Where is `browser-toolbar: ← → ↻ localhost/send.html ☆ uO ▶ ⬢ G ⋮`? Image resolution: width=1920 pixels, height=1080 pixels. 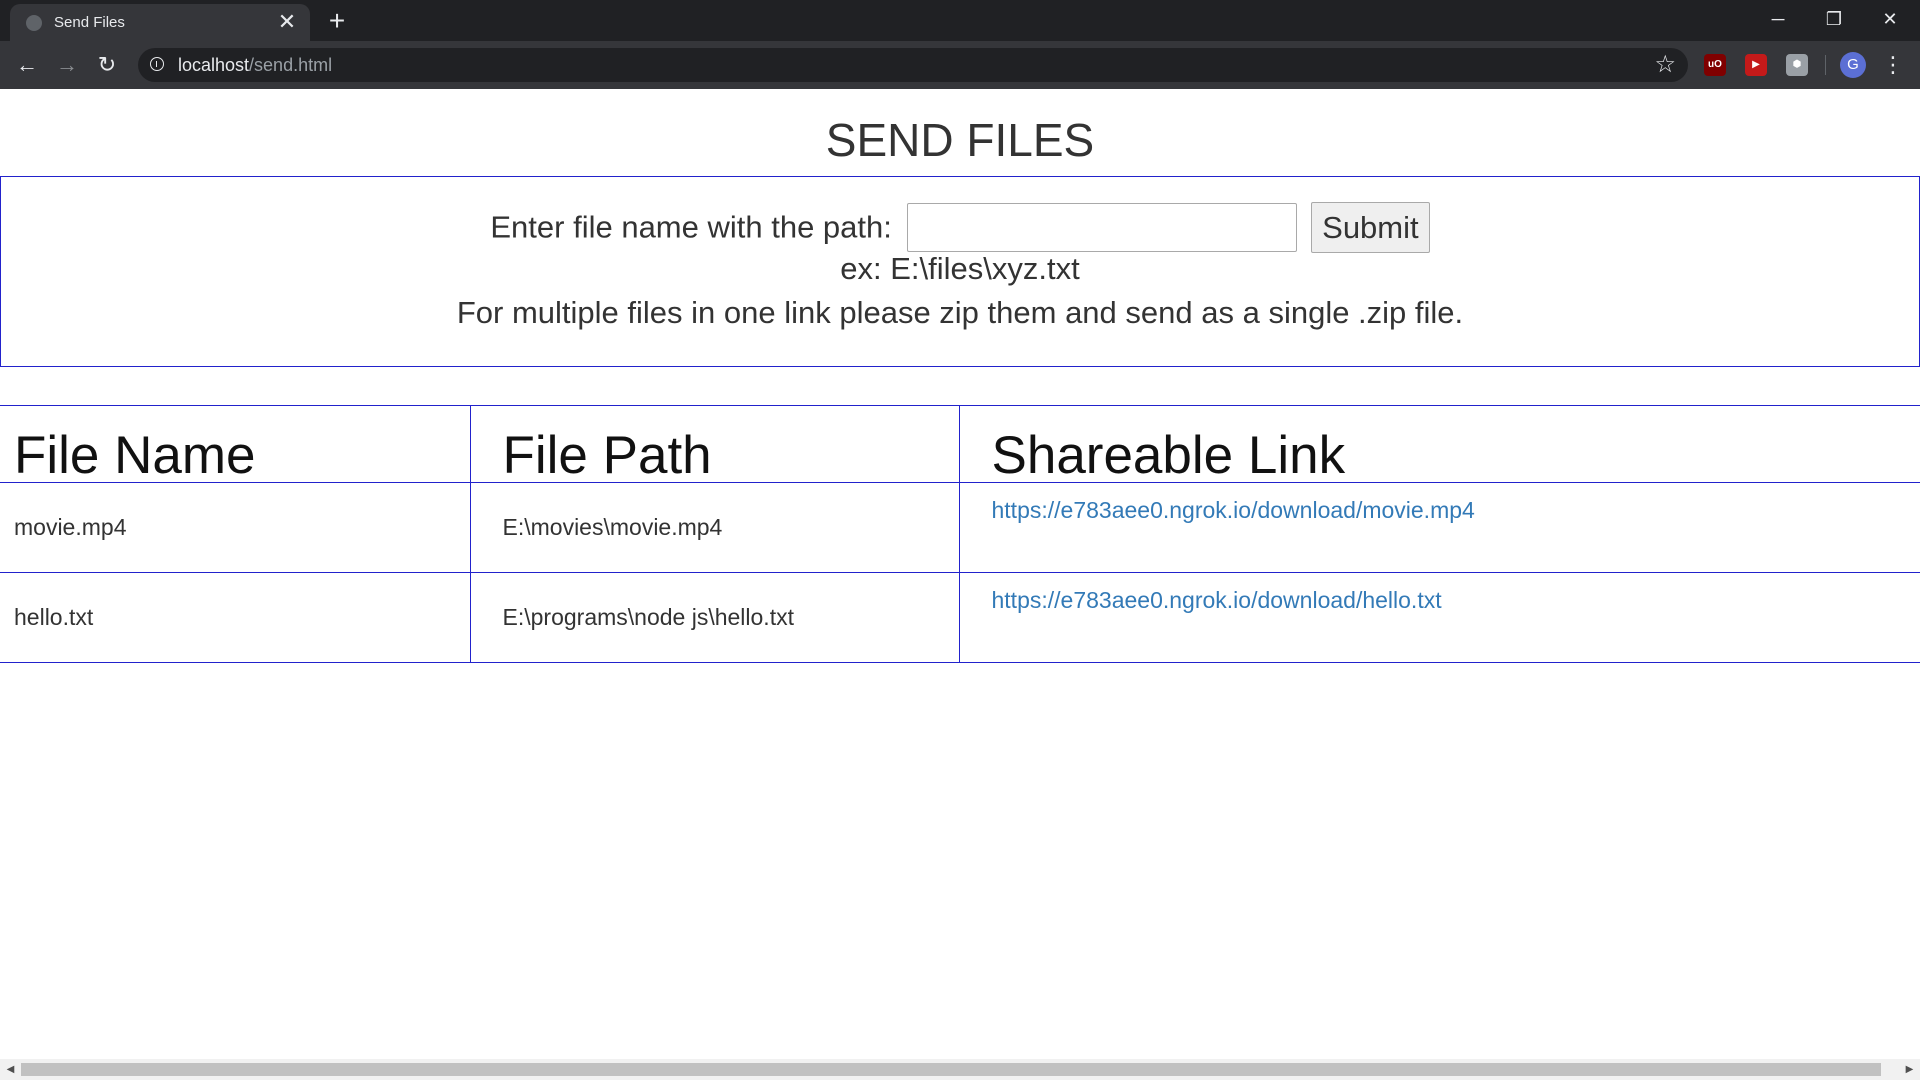
browser-toolbar: ← → ↻ localhost/send.html ☆ uO ▶ ⬢ G ⋮ is located at coordinates (960, 65).